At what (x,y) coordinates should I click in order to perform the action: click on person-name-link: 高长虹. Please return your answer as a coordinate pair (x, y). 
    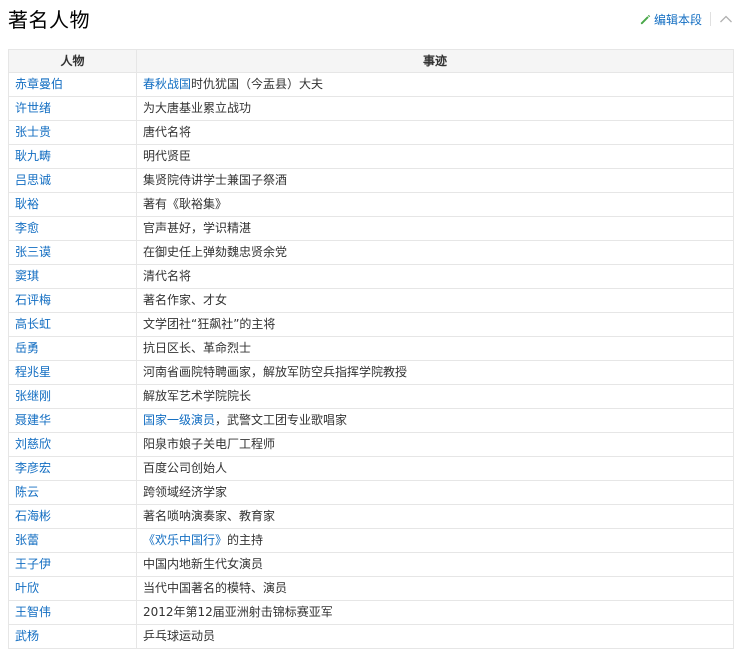
    Looking at the image, I should click on (33, 324).